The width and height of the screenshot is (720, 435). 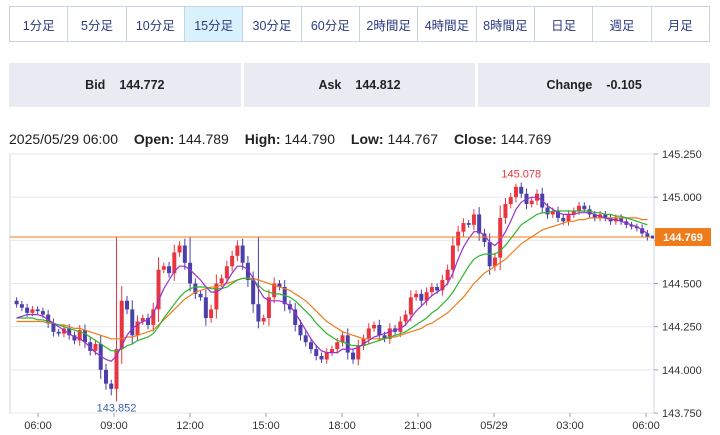 What do you see at coordinates (447, 24) in the screenshot?
I see `tab-4hour: 4時間足` at bounding box center [447, 24].